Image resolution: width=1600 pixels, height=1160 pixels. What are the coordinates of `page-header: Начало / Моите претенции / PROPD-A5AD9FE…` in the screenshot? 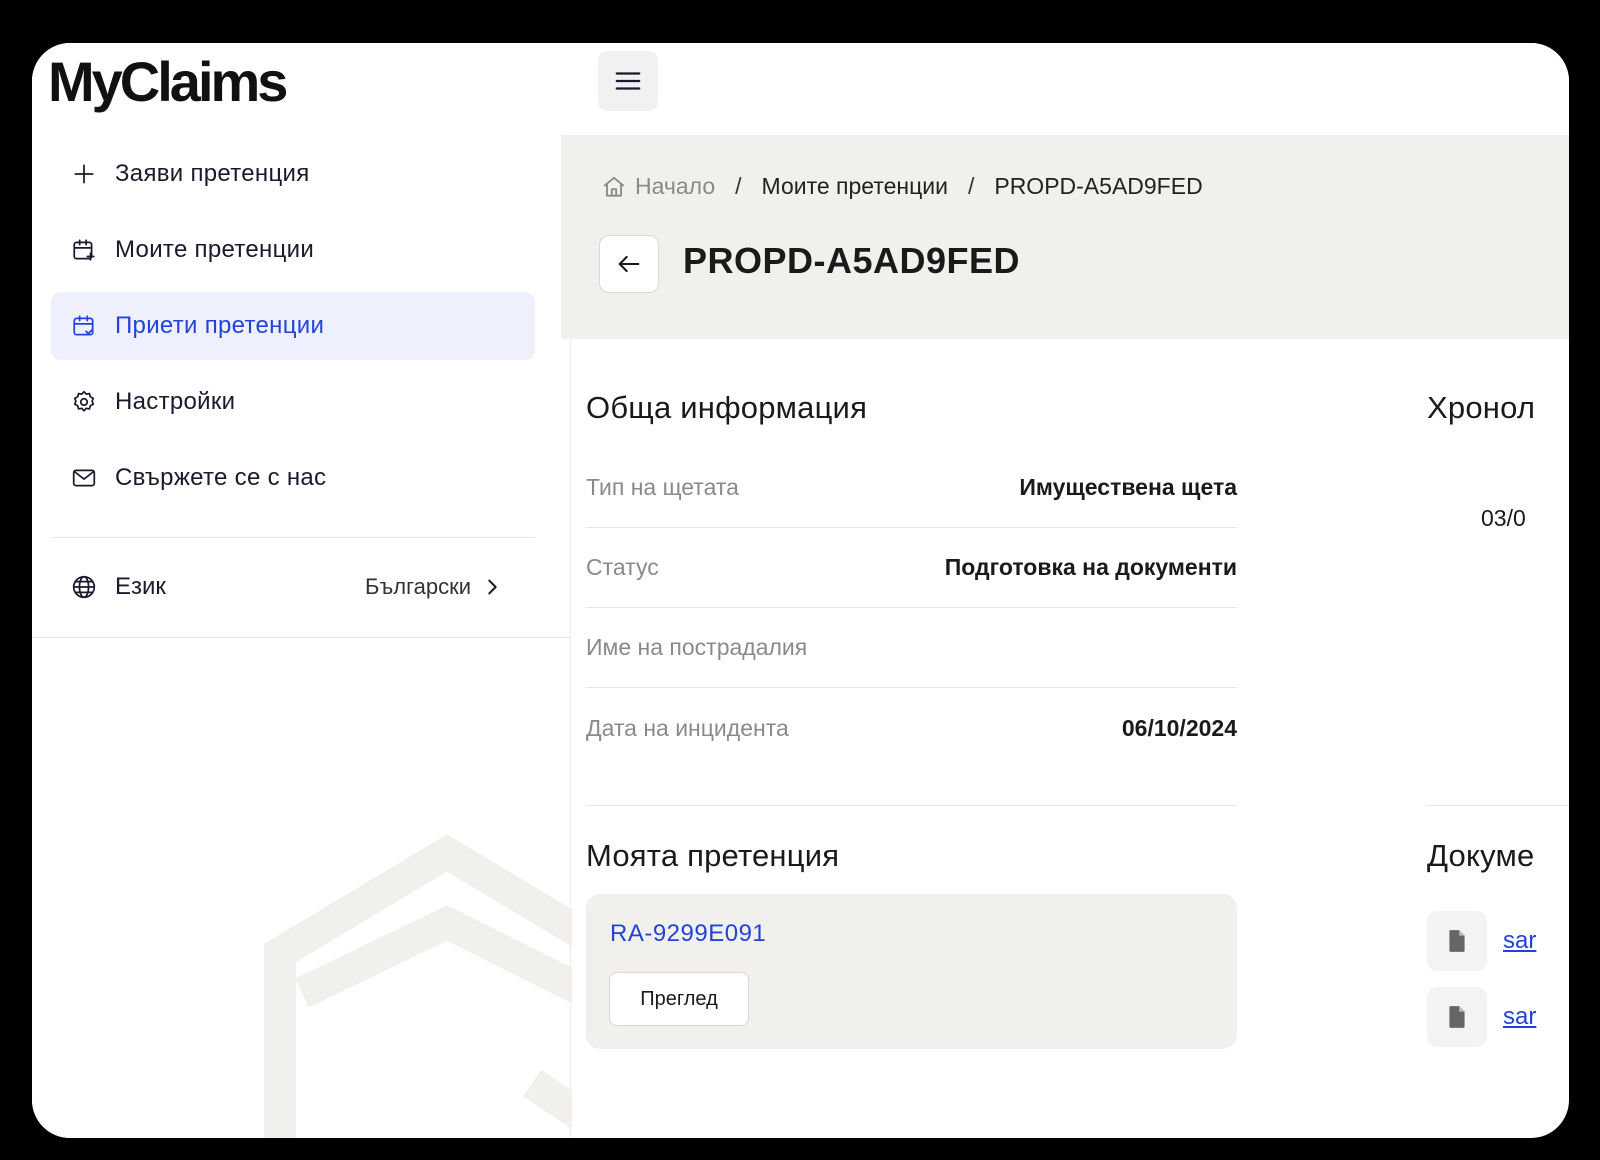 It's located at (1065, 237).